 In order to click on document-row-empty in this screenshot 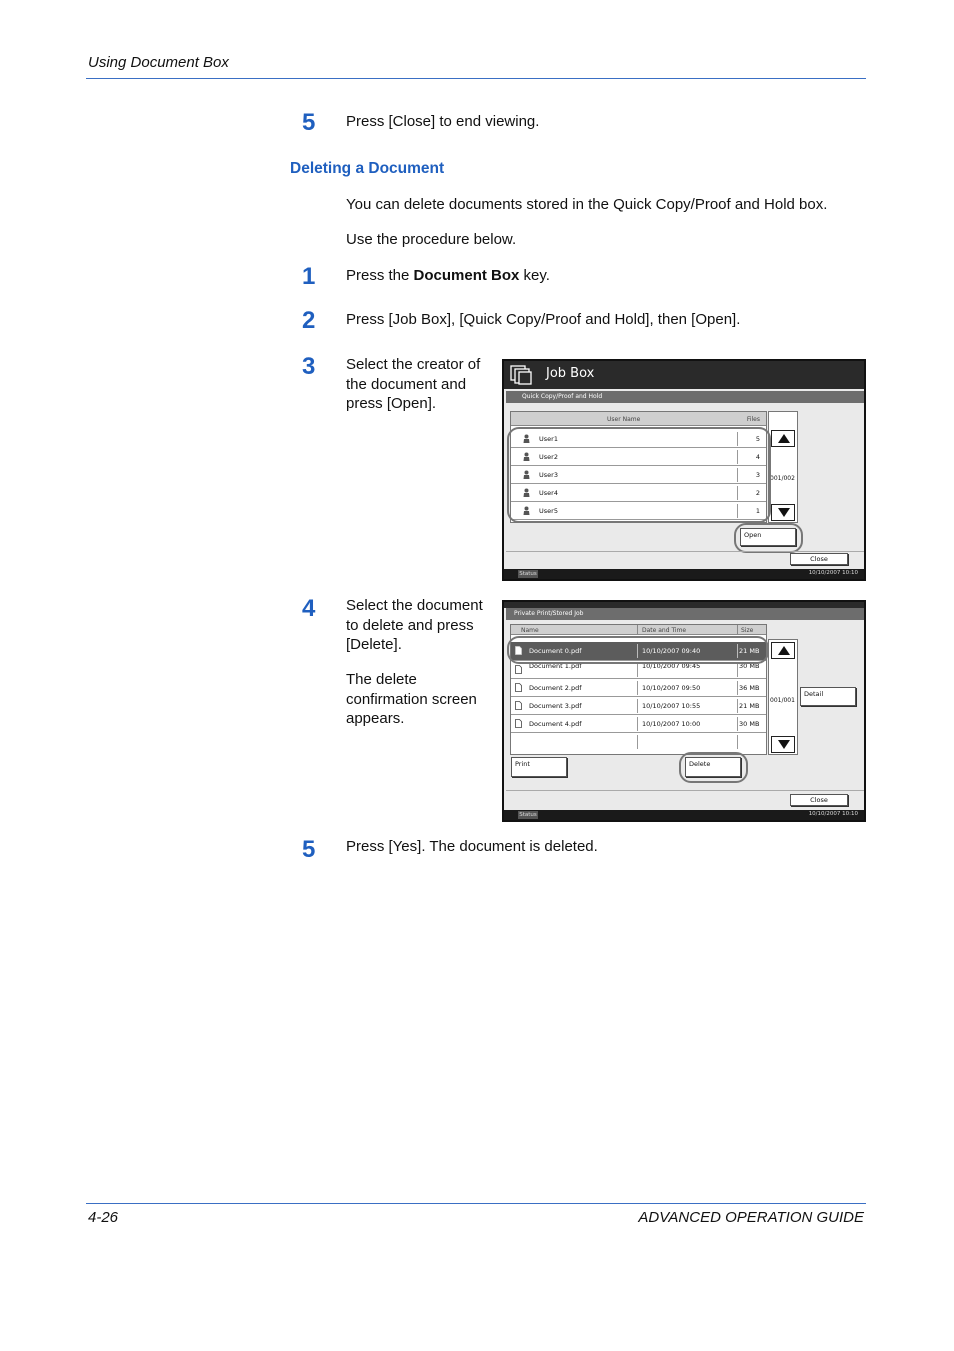, I will do `click(638, 742)`.